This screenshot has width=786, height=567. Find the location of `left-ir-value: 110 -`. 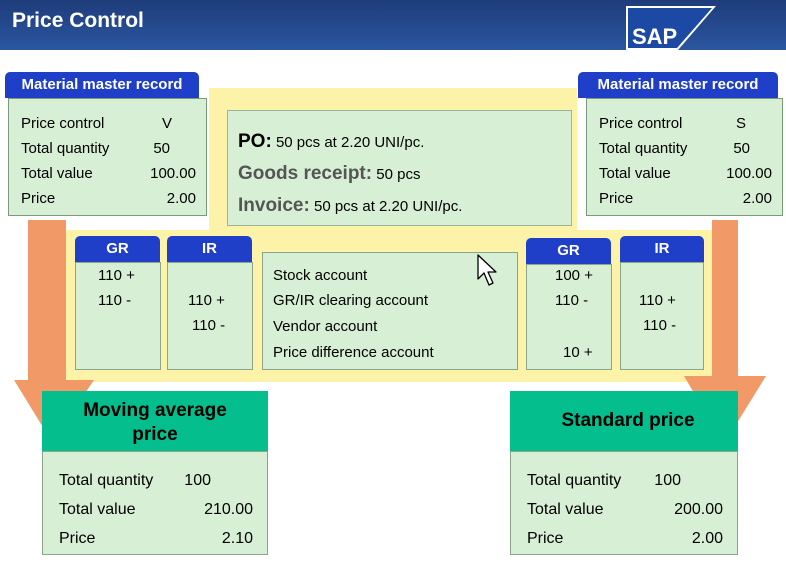

left-ir-value: 110 - is located at coordinates (209, 325).